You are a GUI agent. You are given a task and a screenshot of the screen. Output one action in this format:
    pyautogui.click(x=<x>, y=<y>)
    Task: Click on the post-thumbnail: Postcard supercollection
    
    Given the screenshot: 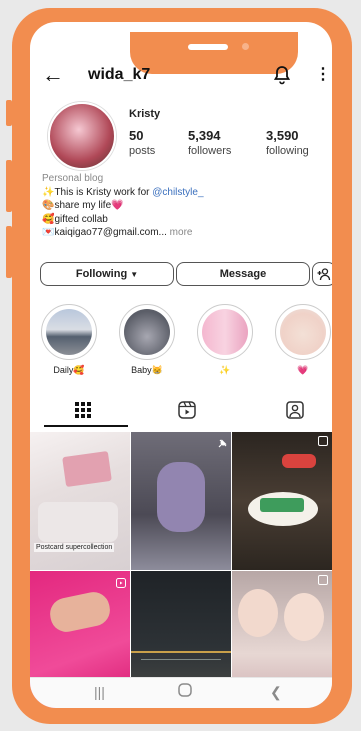 What is the action you would take?
    pyautogui.click(x=80, y=501)
    